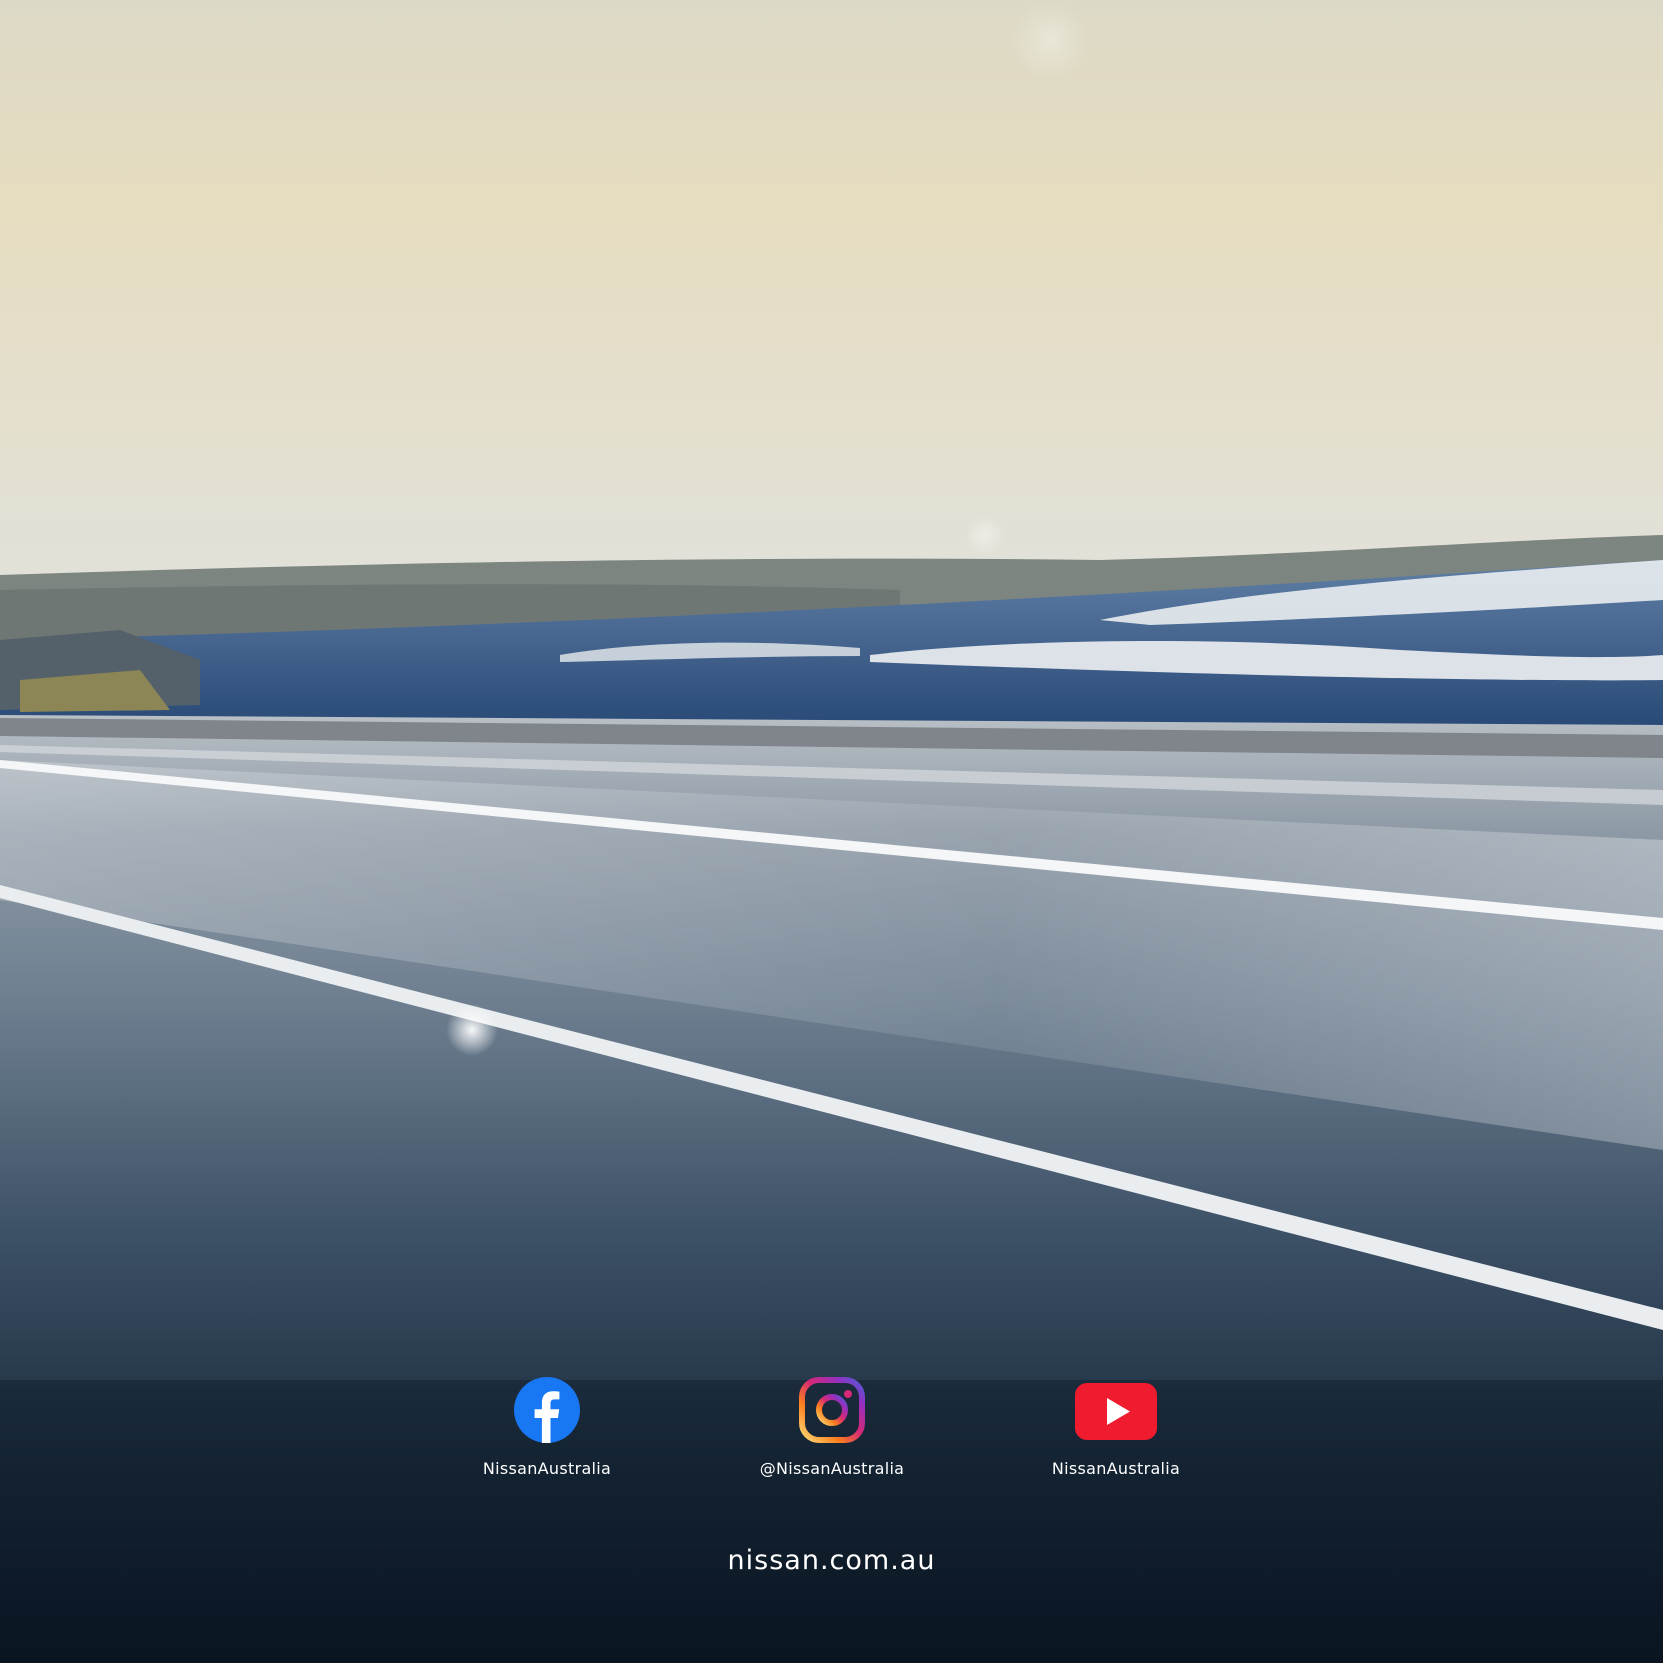 The image size is (1663, 1663). Describe the element at coordinates (832, 1468) in the screenshot. I see `instagram-handle: @NissanAustralia` at that location.